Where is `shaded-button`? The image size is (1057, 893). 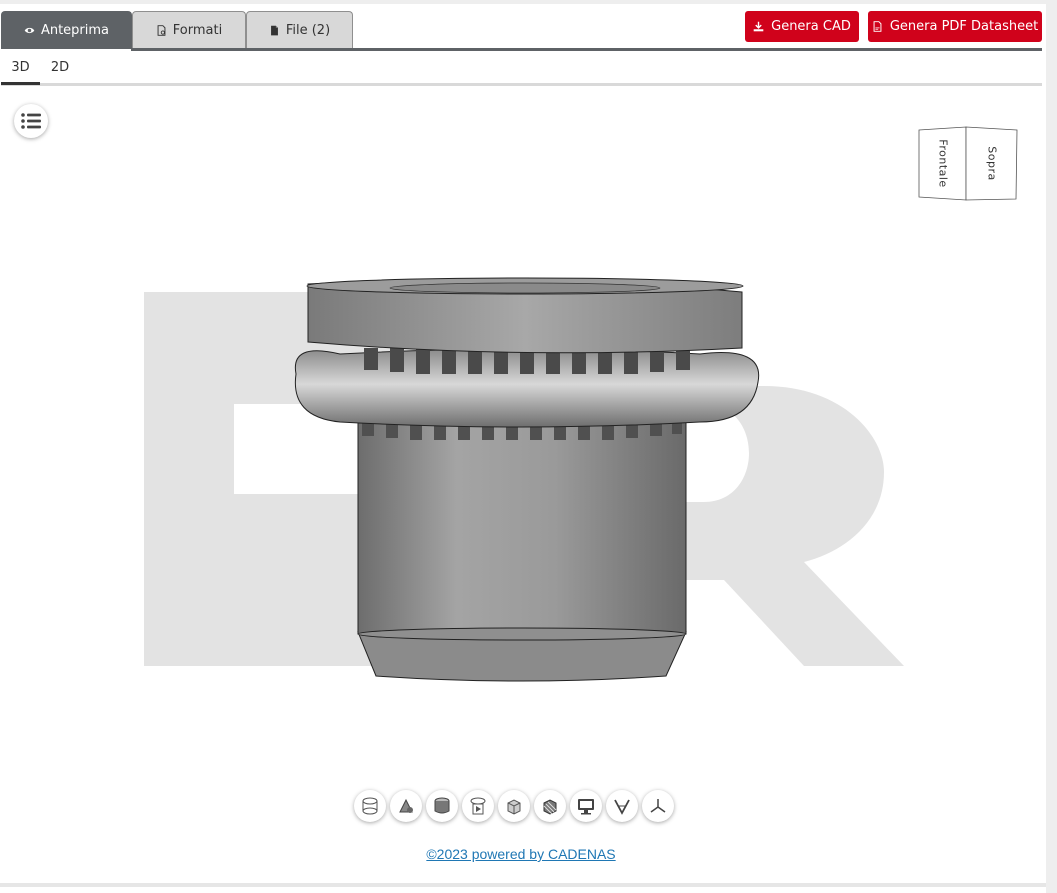 shaded-button is located at coordinates (442, 806).